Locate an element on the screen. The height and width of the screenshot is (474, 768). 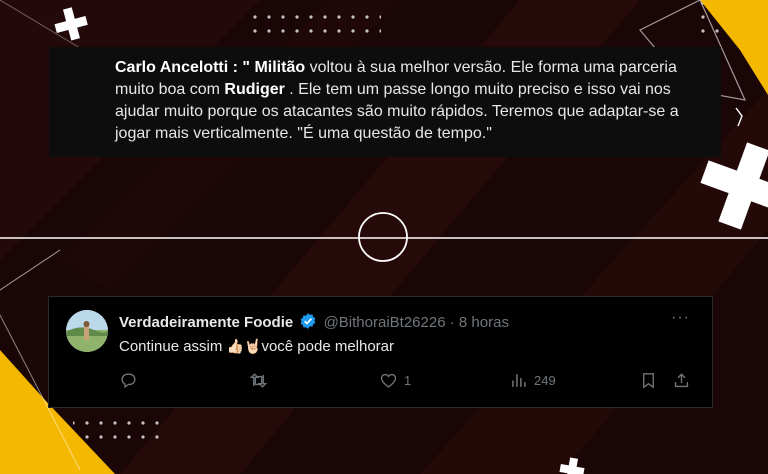
avatar is located at coordinates (87, 331).